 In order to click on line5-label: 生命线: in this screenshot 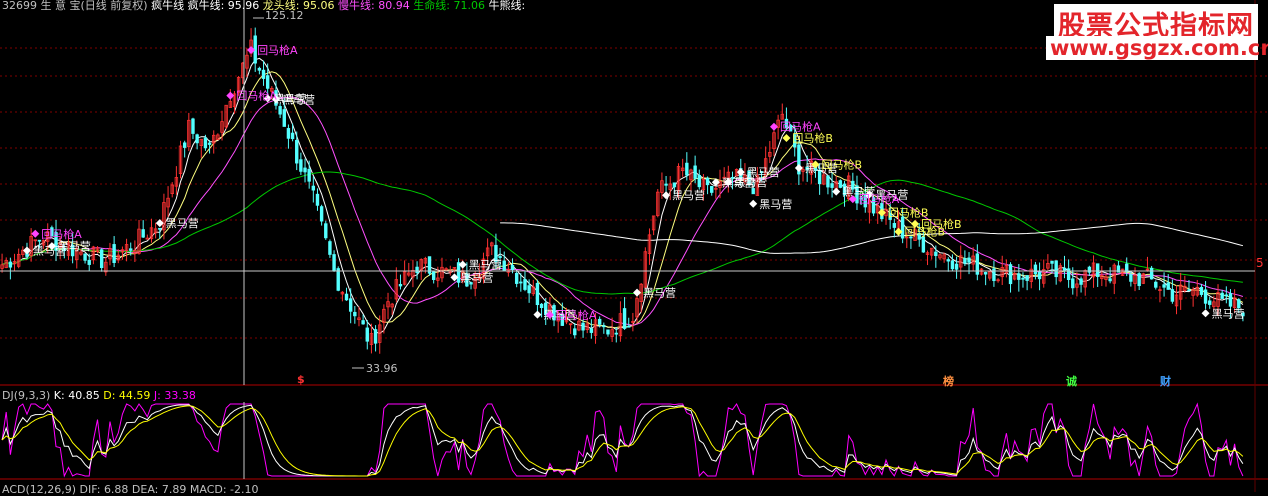, I will do `click(431, 6)`.